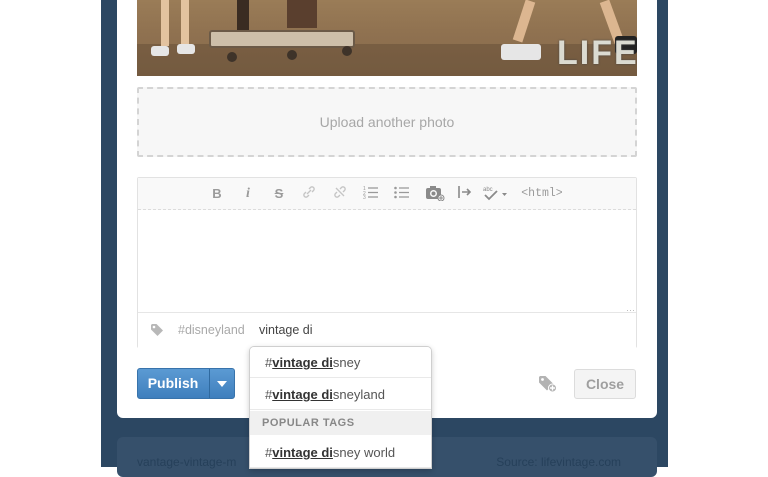 This screenshot has width=768, height=477. Describe the element at coordinates (524, 21) in the screenshot. I see `photo-runner-leg` at that location.